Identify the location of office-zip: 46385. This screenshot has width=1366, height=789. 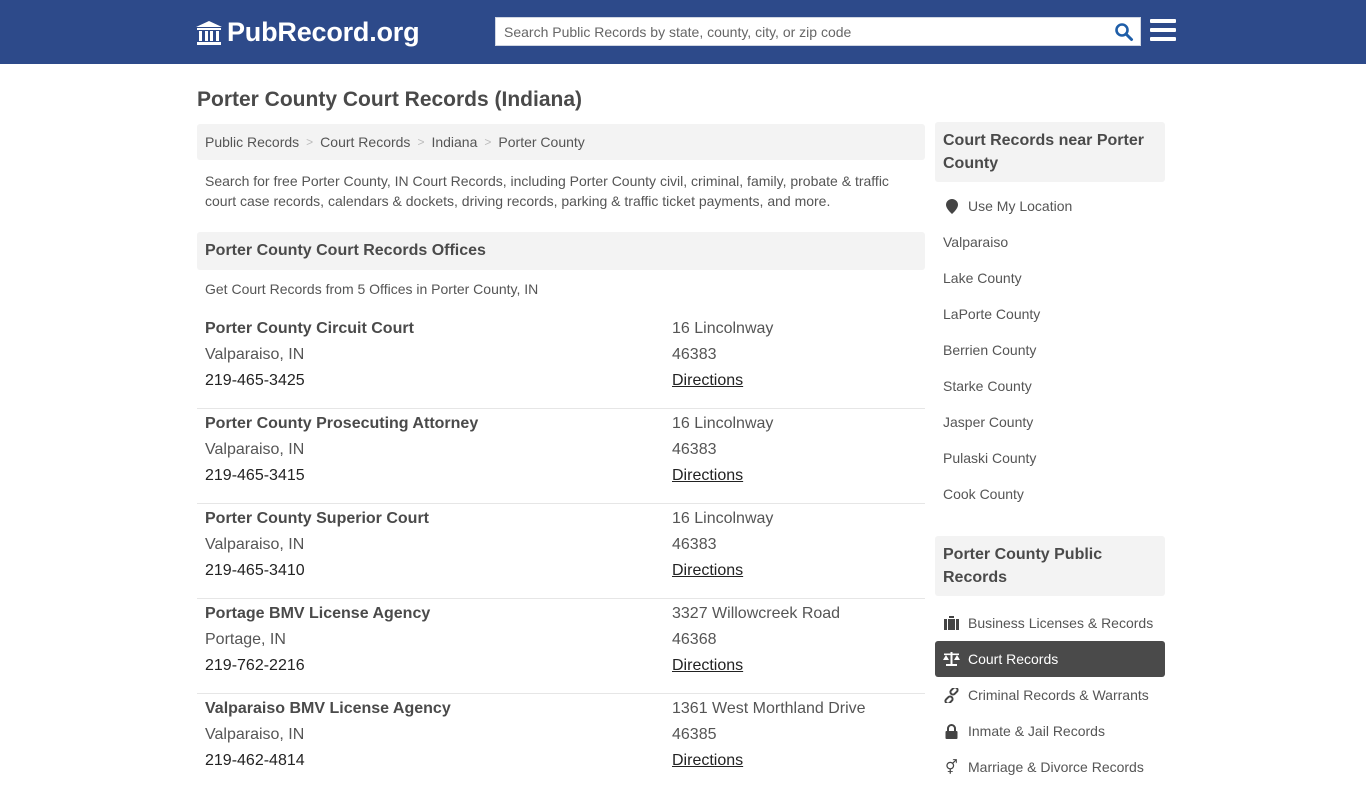
(694, 734).